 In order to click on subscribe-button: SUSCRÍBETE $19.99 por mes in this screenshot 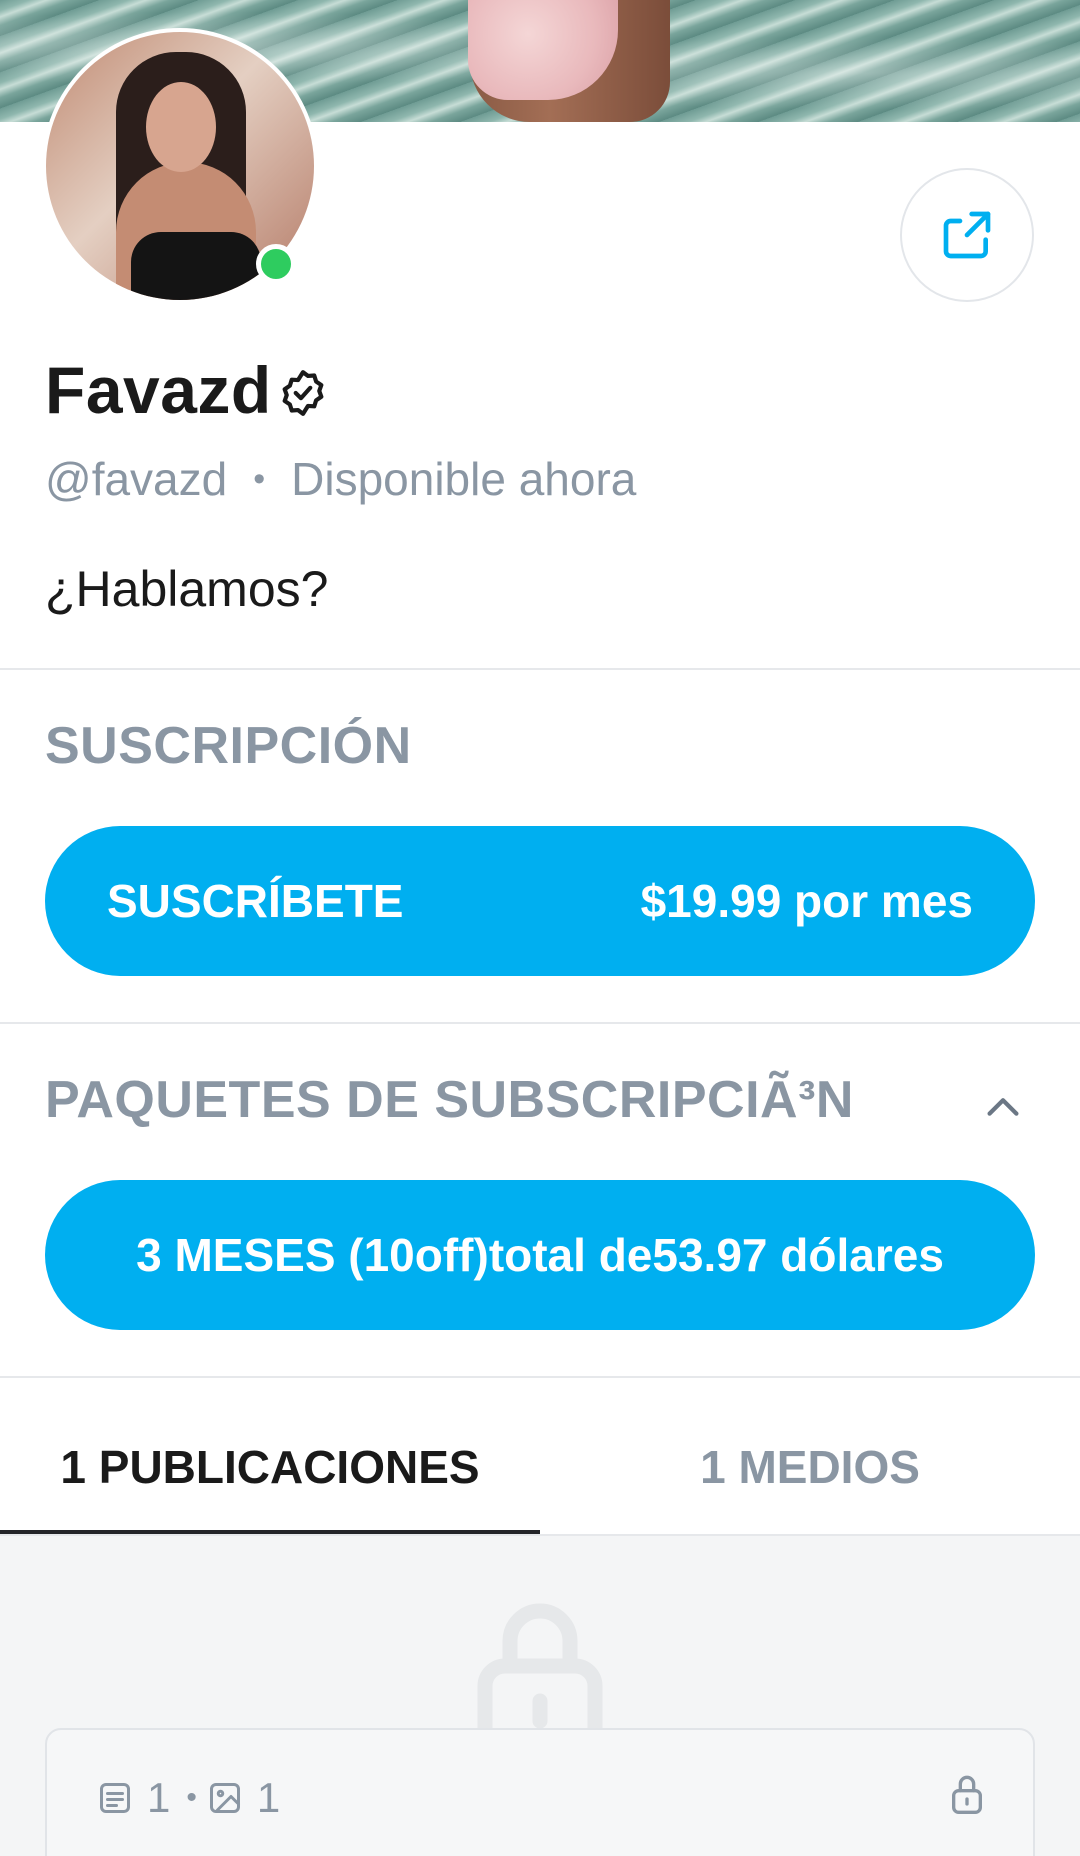, I will do `click(540, 901)`.